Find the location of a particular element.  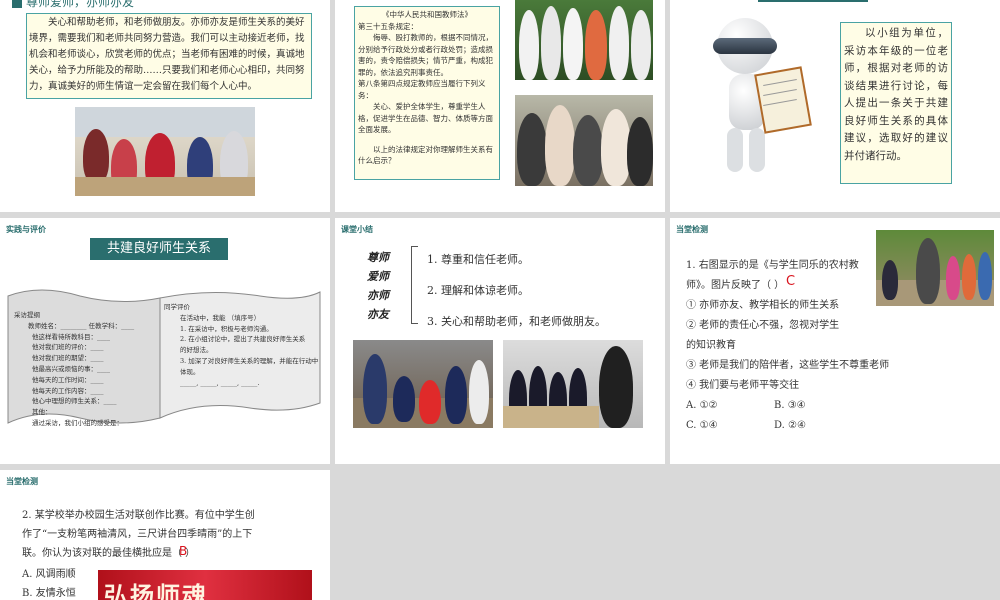

eval-line: 在活动中，我能 （填序号） is located at coordinates (220, 317).